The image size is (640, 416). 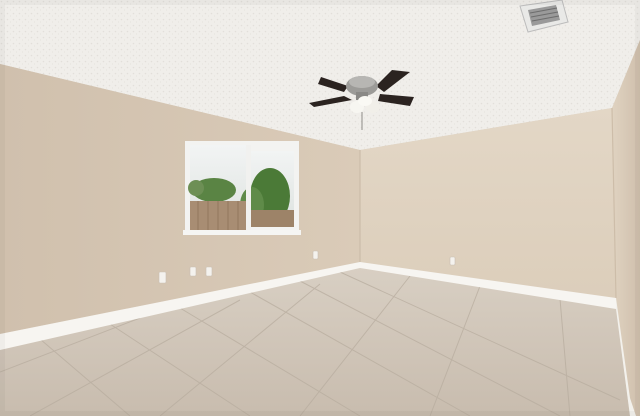 What do you see at coordinates (162, 277) in the screenshot?
I see `outlet-left` at bounding box center [162, 277].